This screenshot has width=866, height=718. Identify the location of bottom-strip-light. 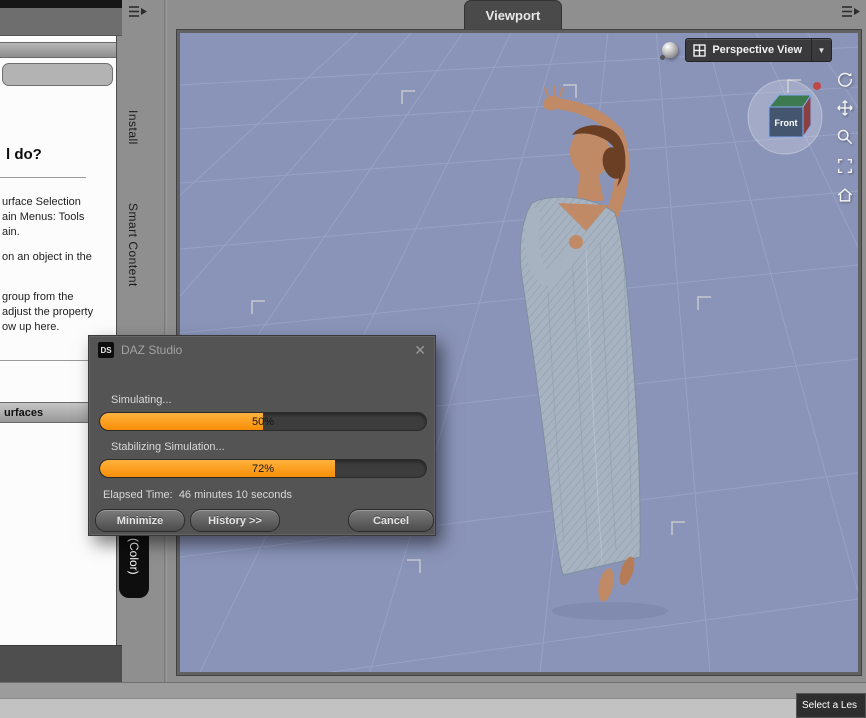
(433, 708).